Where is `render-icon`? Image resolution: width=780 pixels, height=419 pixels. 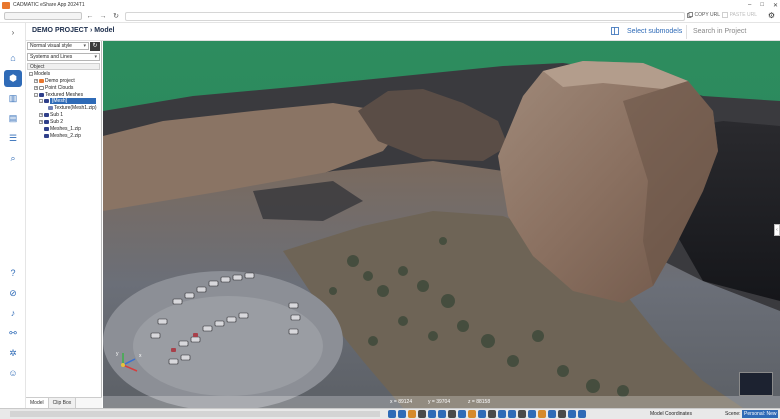 render-icon is located at coordinates (462, 414).